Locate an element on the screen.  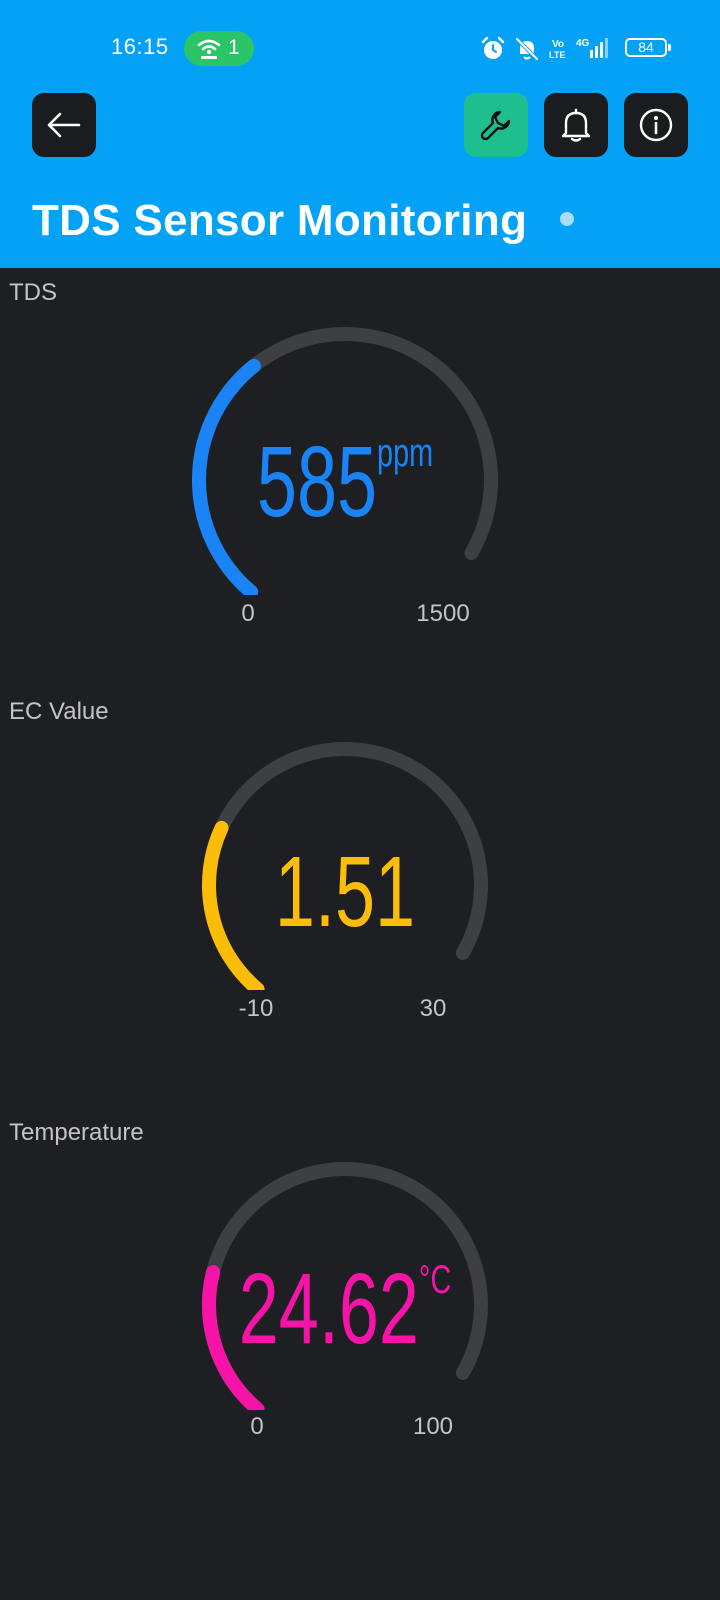
wrench-icon is located at coordinates (495, 125).